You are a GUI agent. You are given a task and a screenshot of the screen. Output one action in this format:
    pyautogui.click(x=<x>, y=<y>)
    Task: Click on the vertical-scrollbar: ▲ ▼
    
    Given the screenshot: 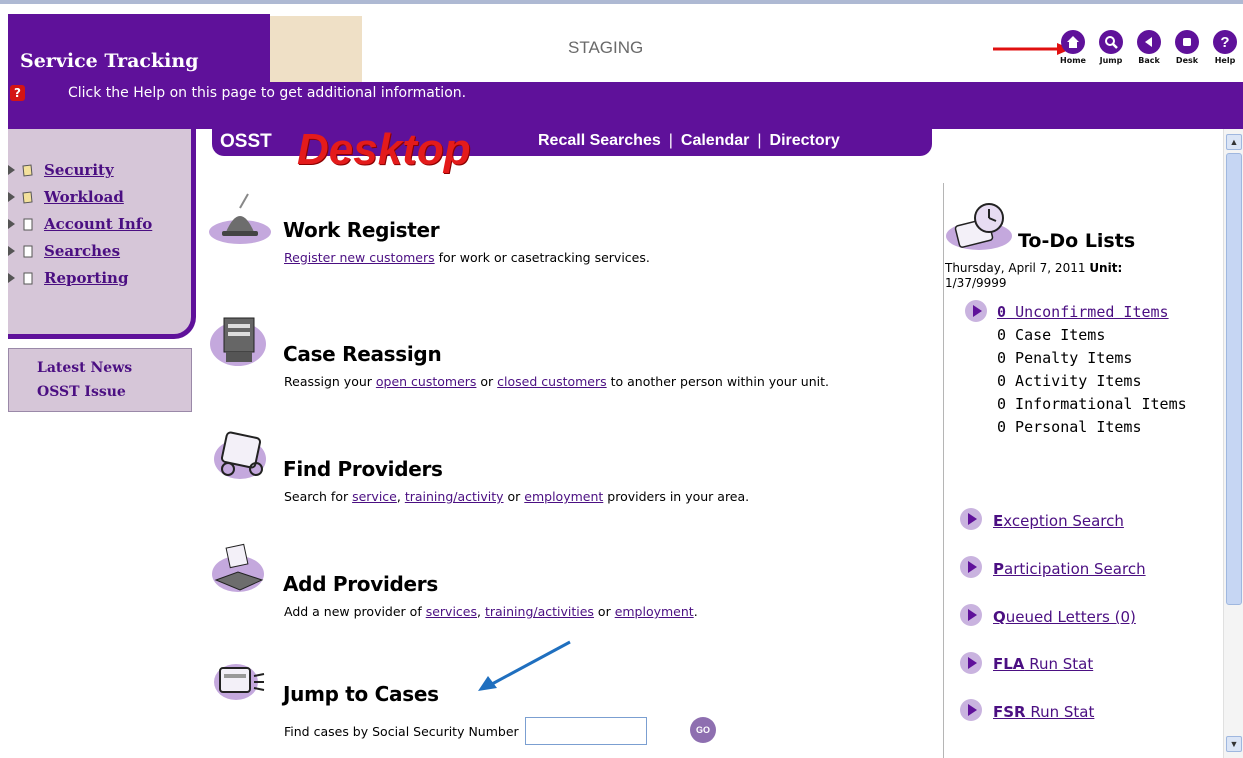 What is the action you would take?
    pyautogui.click(x=1233, y=443)
    